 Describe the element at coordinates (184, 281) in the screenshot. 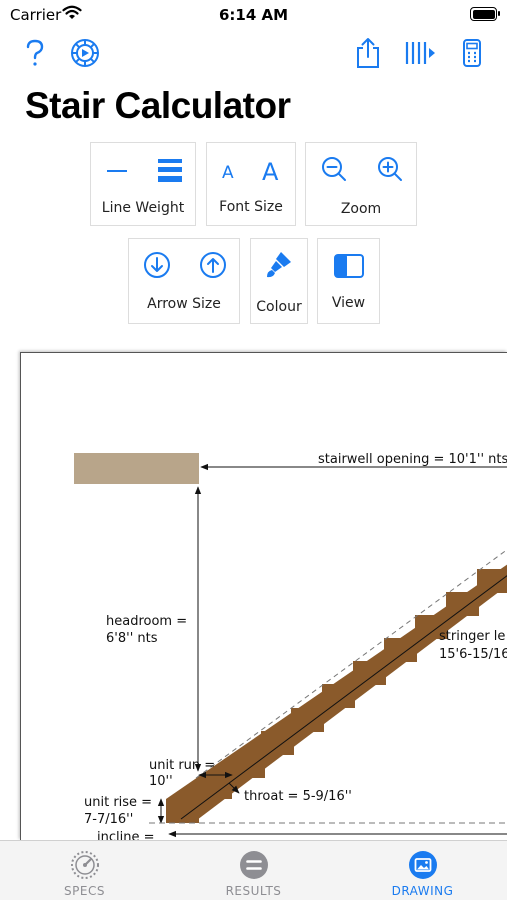

I see `arrow-size-button: Arrow Size` at that location.